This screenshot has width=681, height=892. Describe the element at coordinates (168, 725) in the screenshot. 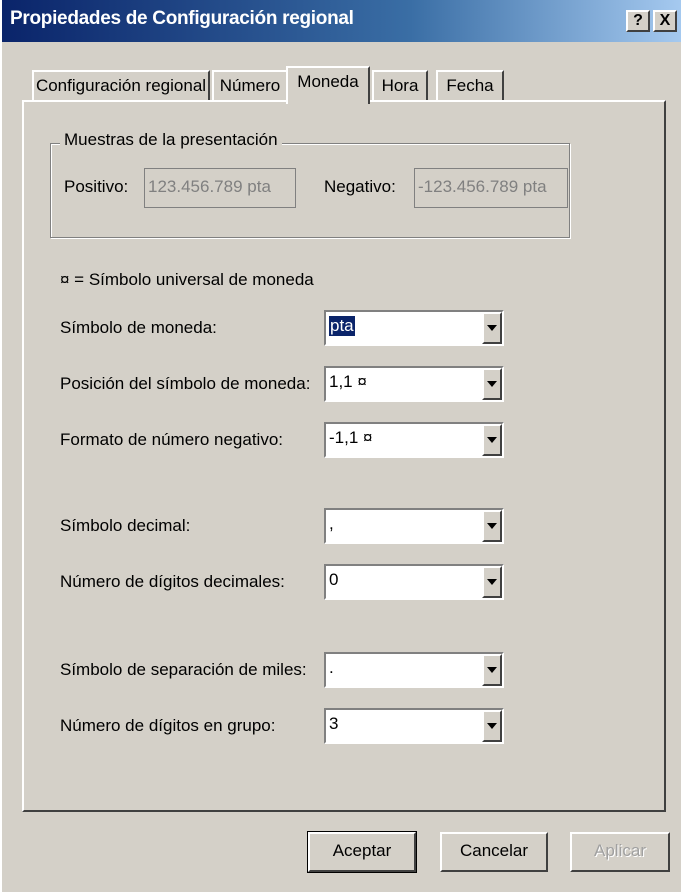

I see `group-digits-label: Número de dígitos en grupo:` at that location.